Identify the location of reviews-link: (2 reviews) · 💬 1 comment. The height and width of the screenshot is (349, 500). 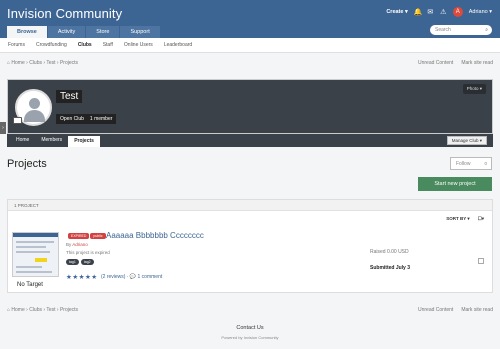
(131, 277).